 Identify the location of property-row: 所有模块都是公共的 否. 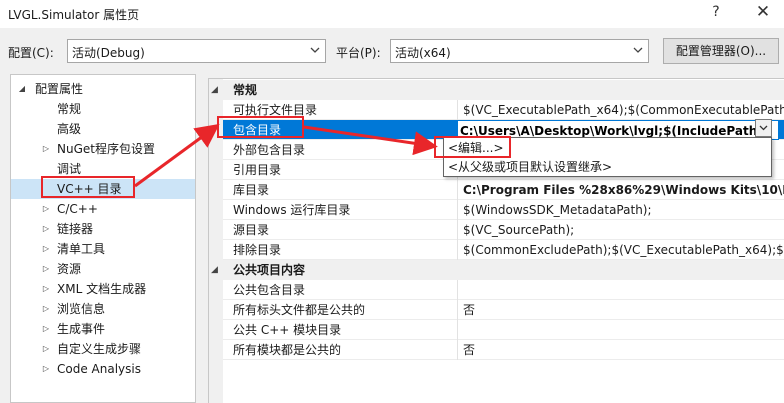
(503, 350).